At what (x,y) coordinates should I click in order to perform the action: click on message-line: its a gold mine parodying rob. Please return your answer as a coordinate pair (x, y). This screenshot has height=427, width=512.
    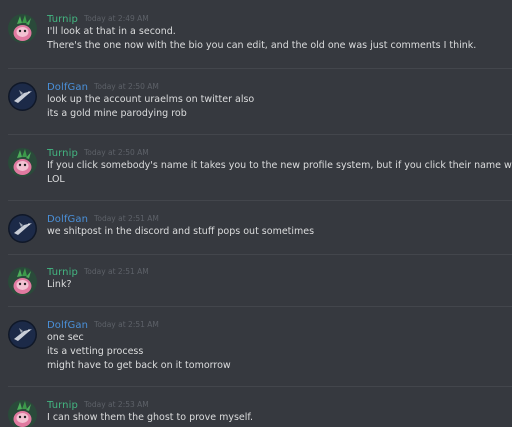
    Looking at the image, I should click on (117, 113).